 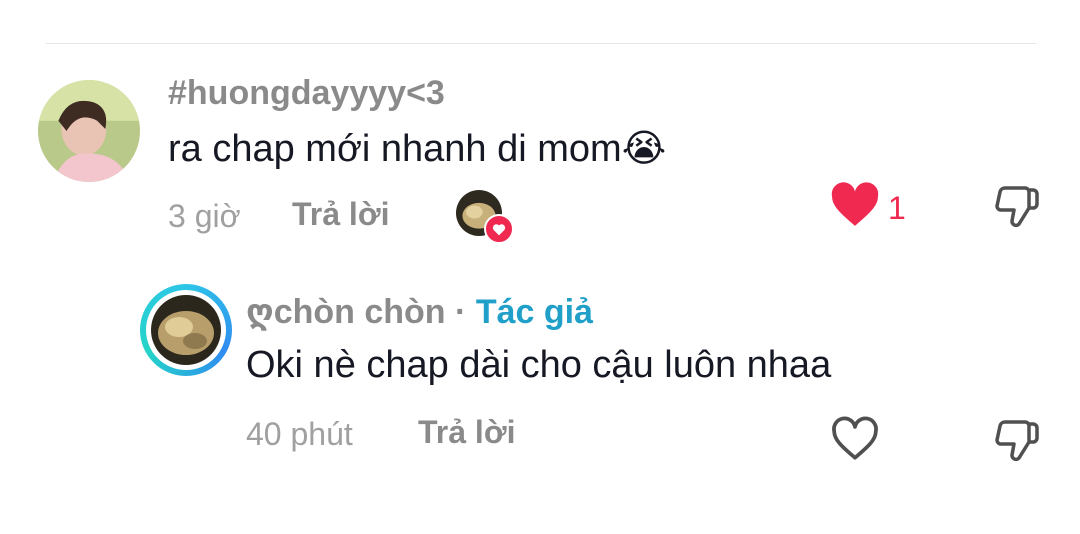 I want to click on reply-dislike-button, so click(x=1017, y=440).